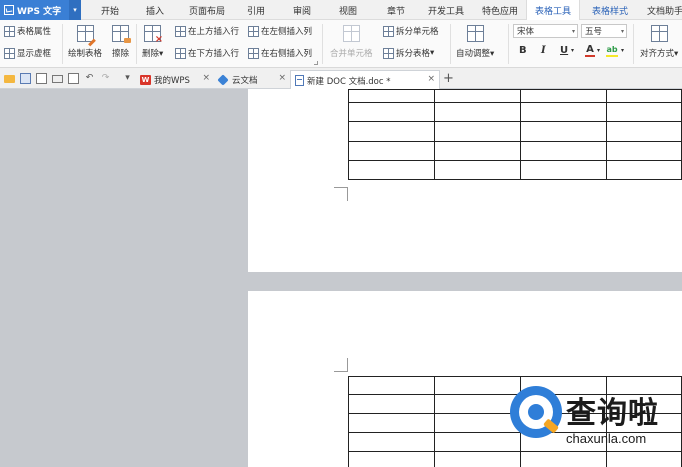 The image size is (682, 467). What do you see at coordinates (396, 10) in the screenshot?
I see `tab-chapter: 章节` at bounding box center [396, 10].